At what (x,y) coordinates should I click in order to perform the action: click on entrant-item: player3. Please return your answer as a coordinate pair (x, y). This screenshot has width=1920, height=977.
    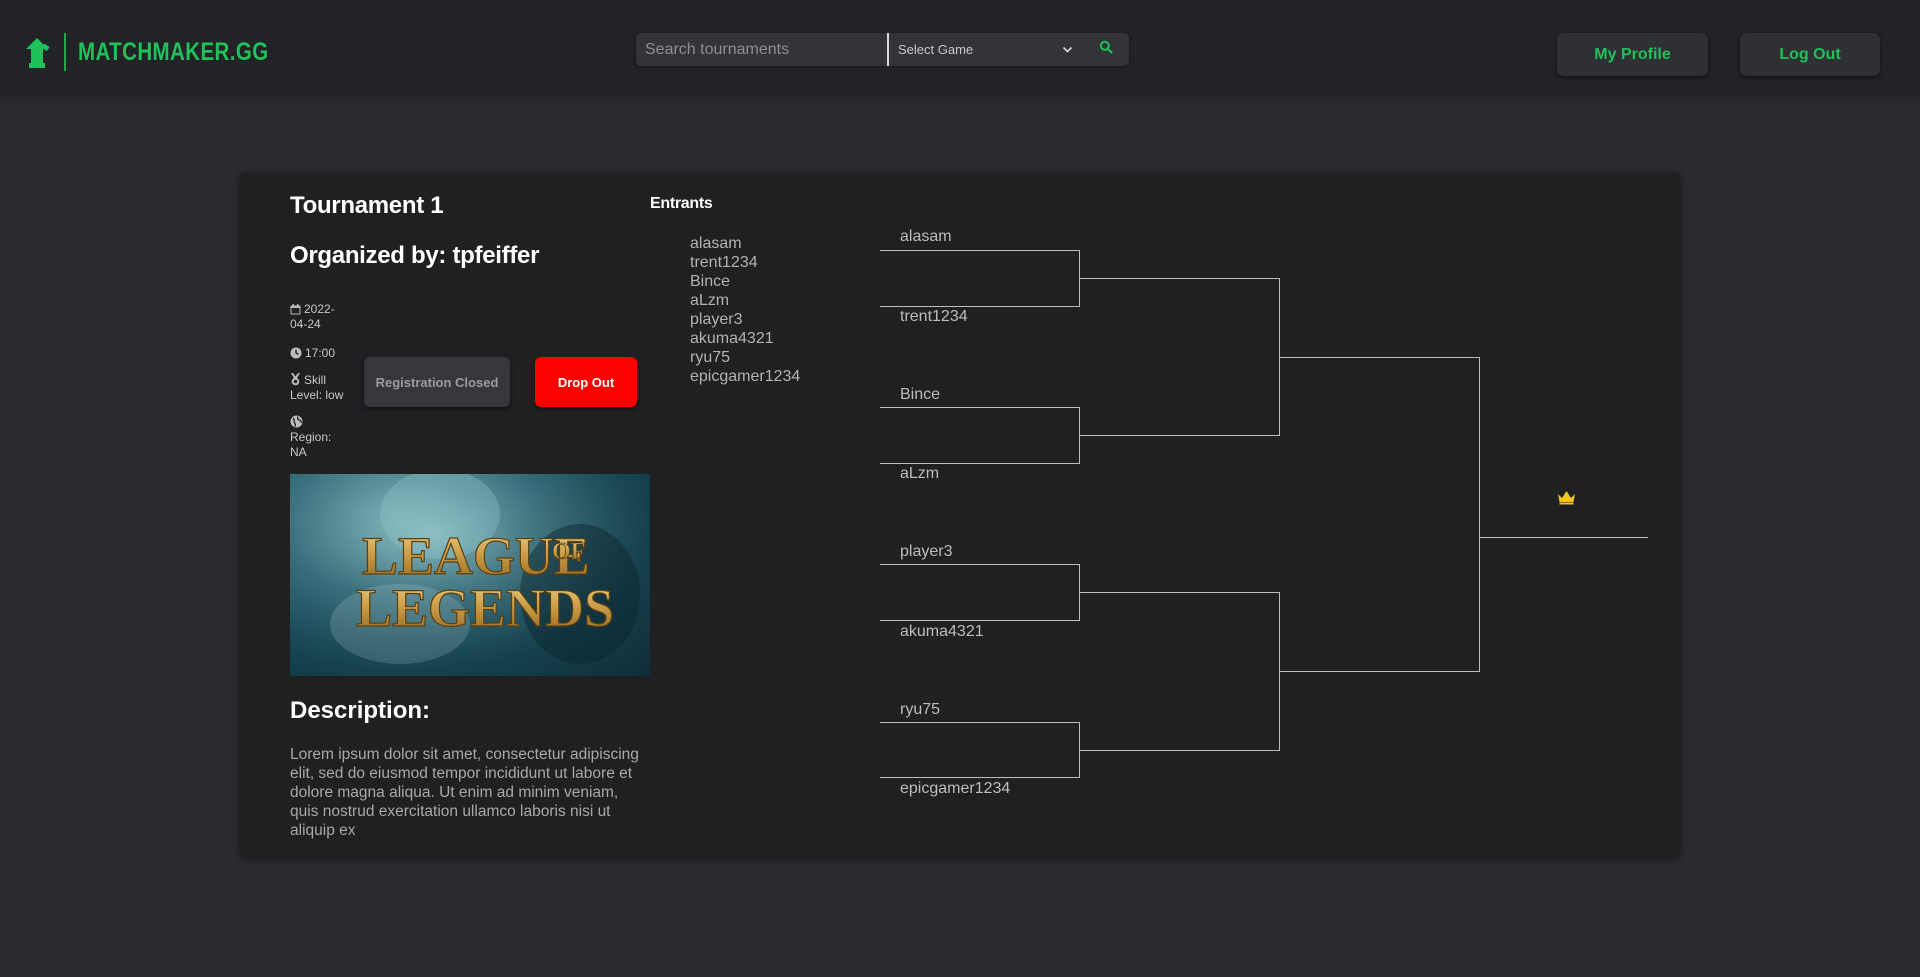
    Looking at the image, I should click on (716, 319).